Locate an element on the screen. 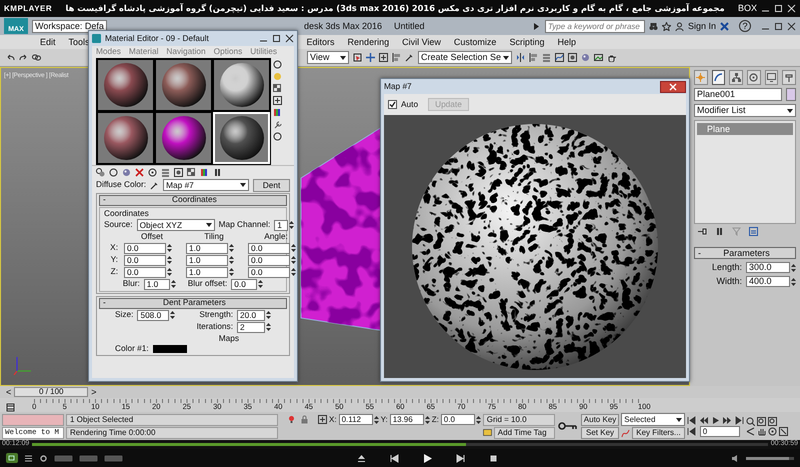  coordinate-field: 0.112 is located at coordinates (355, 419).